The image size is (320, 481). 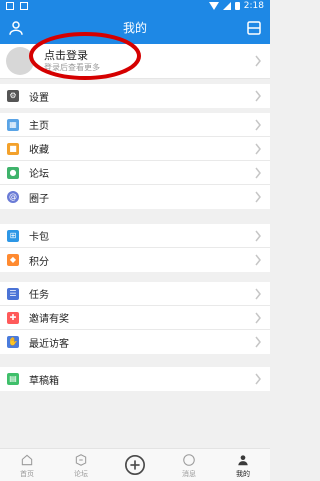 I want to click on menu-item-label: 圈子, so click(x=39, y=199).